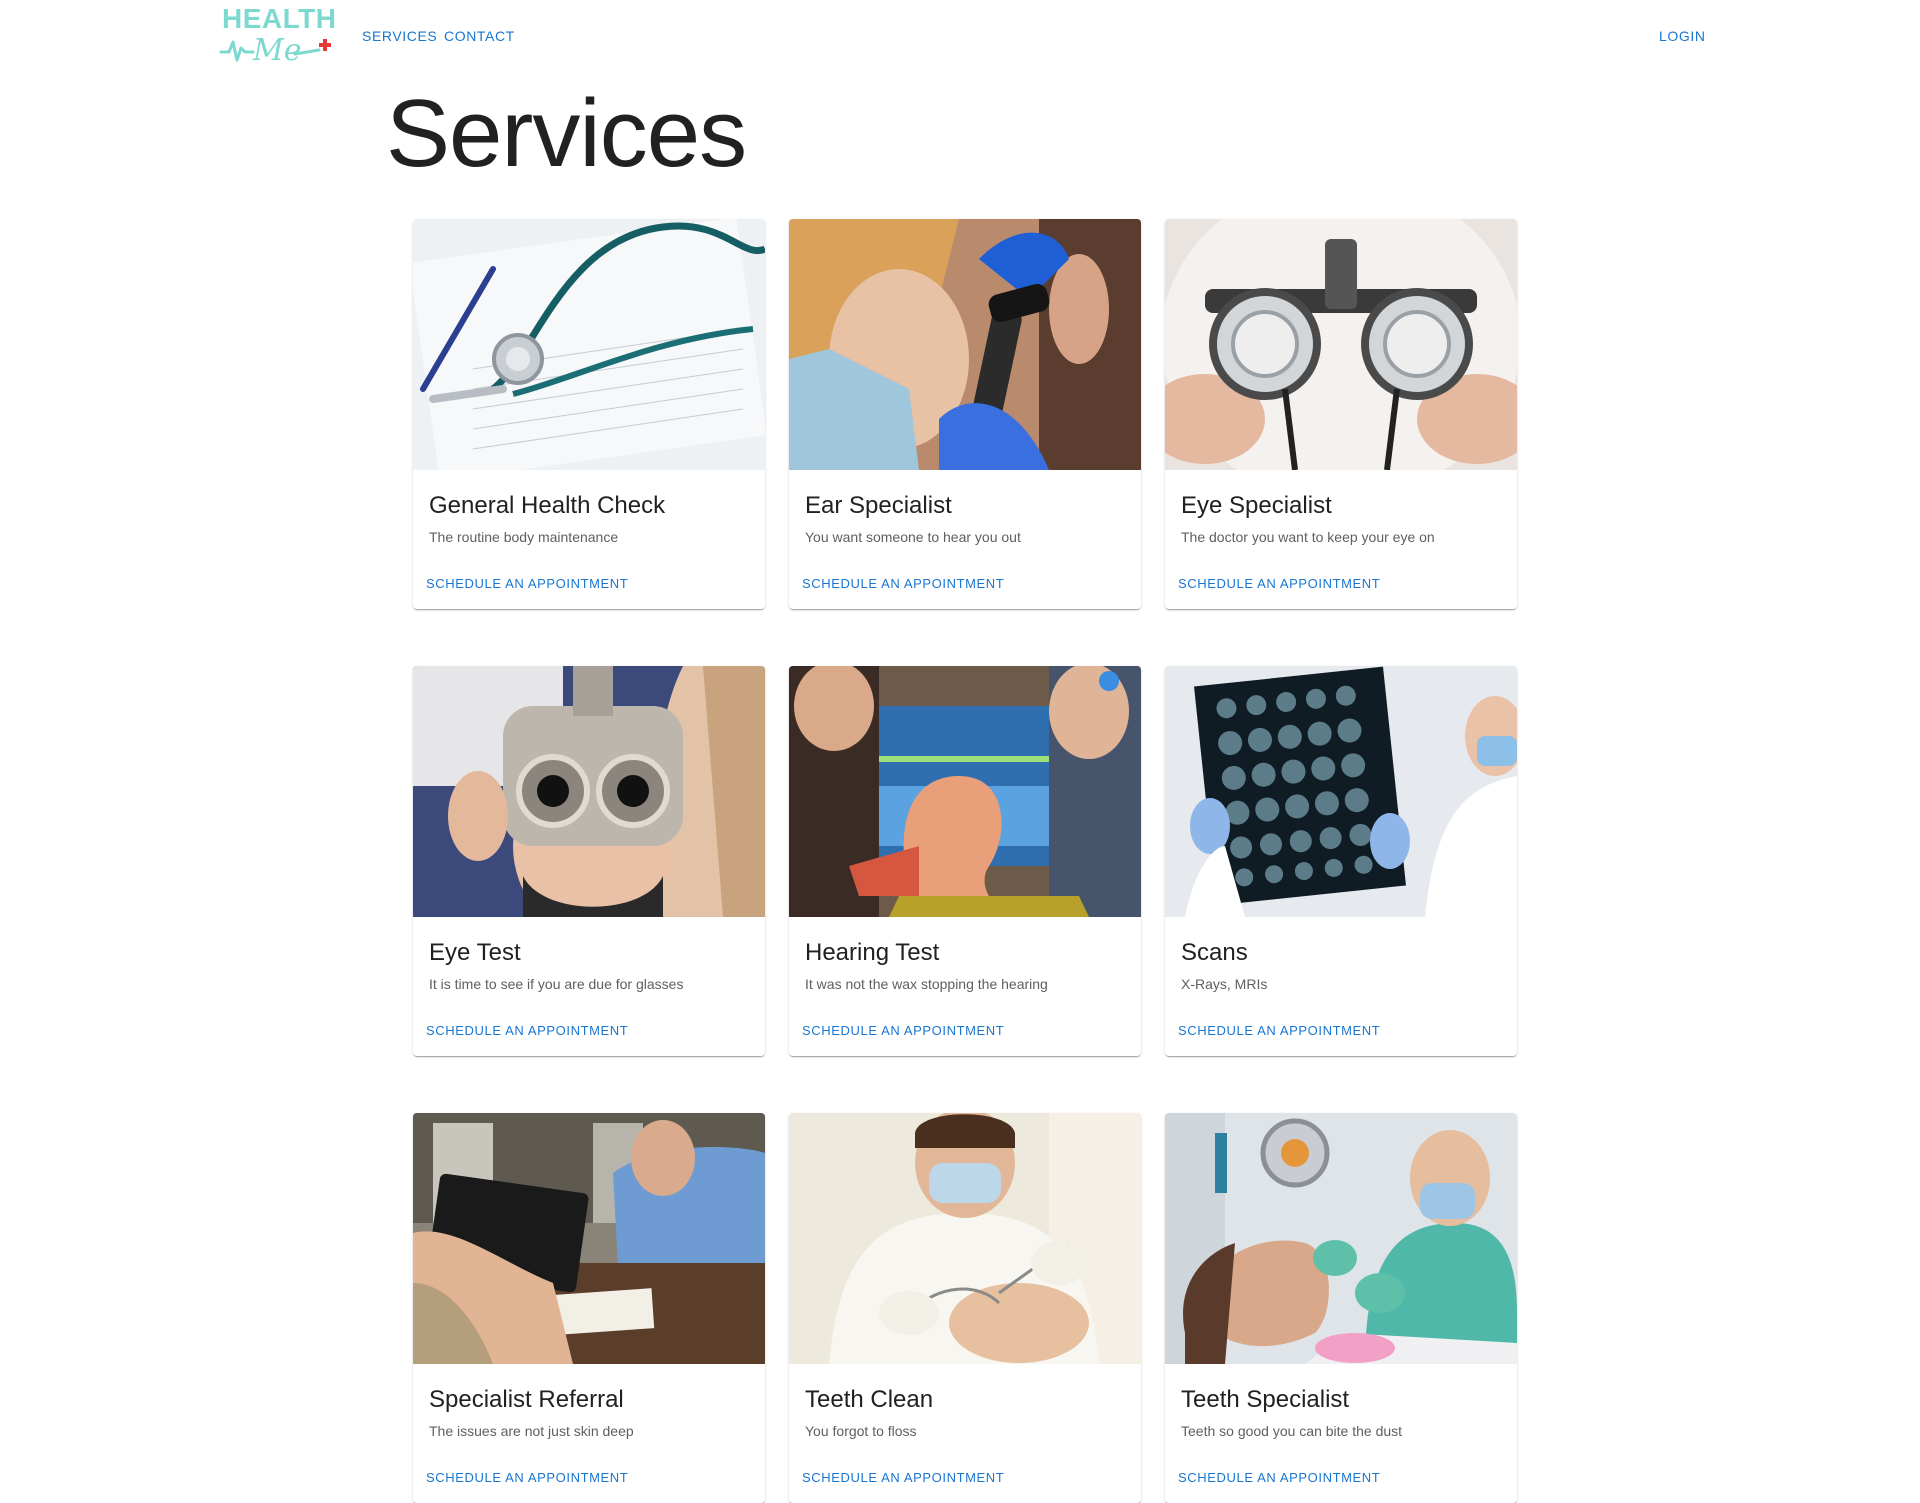 This screenshot has height=1503, width=1920. Describe the element at coordinates (1308, 537) in the screenshot. I see `card-description: The doctor you want to keep your eye on` at that location.